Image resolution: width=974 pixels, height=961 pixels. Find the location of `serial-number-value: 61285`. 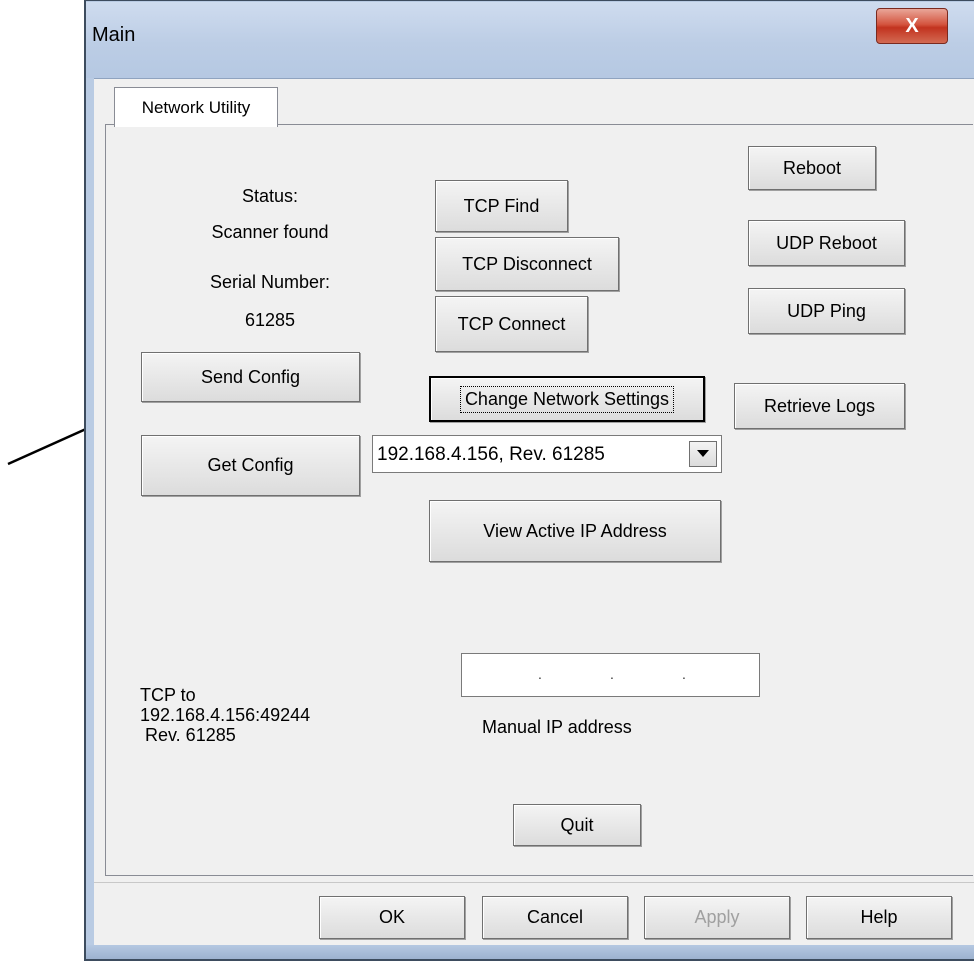

serial-number-value: 61285 is located at coordinates (270, 320).